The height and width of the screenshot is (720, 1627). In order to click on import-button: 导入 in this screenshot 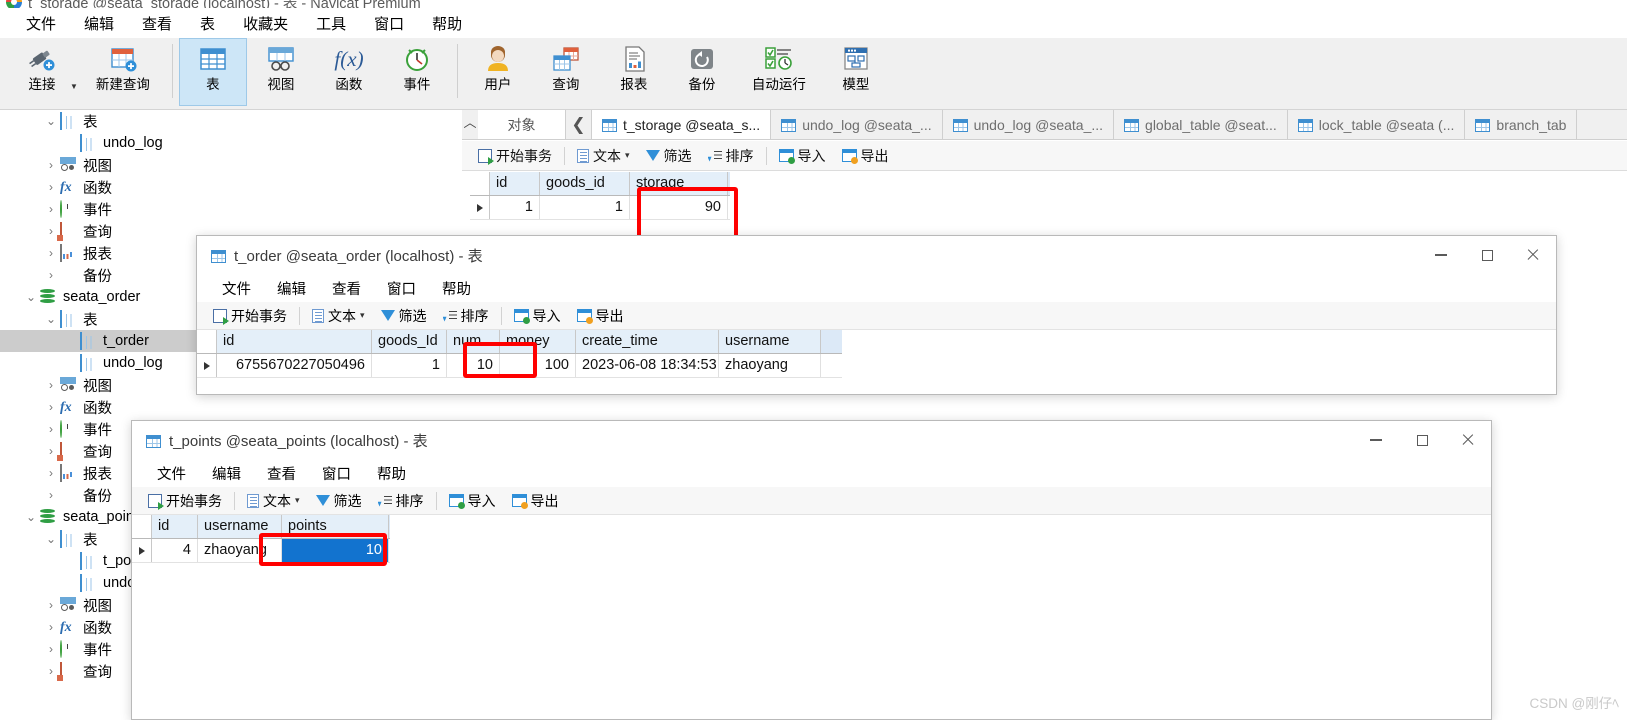, I will do `click(802, 156)`.